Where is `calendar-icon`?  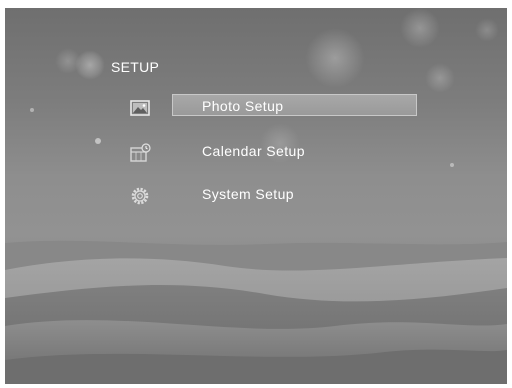 calendar-icon is located at coordinates (140, 152).